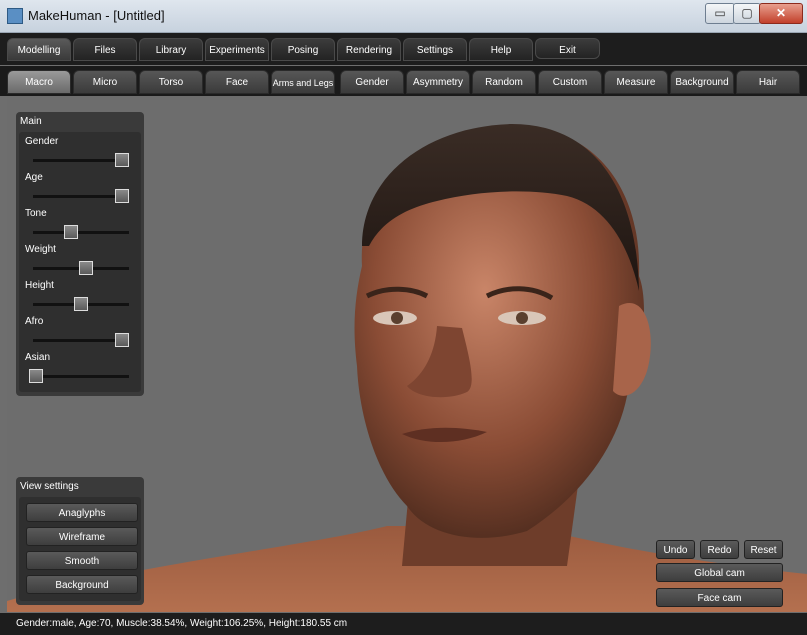 The image size is (807, 635). Describe the element at coordinates (36, 213) in the screenshot. I see `slider-label-tone: Tone` at that location.